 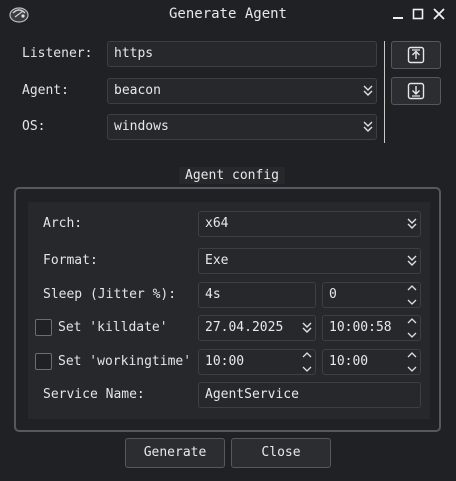 I want to click on close-icon, so click(x=439, y=14).